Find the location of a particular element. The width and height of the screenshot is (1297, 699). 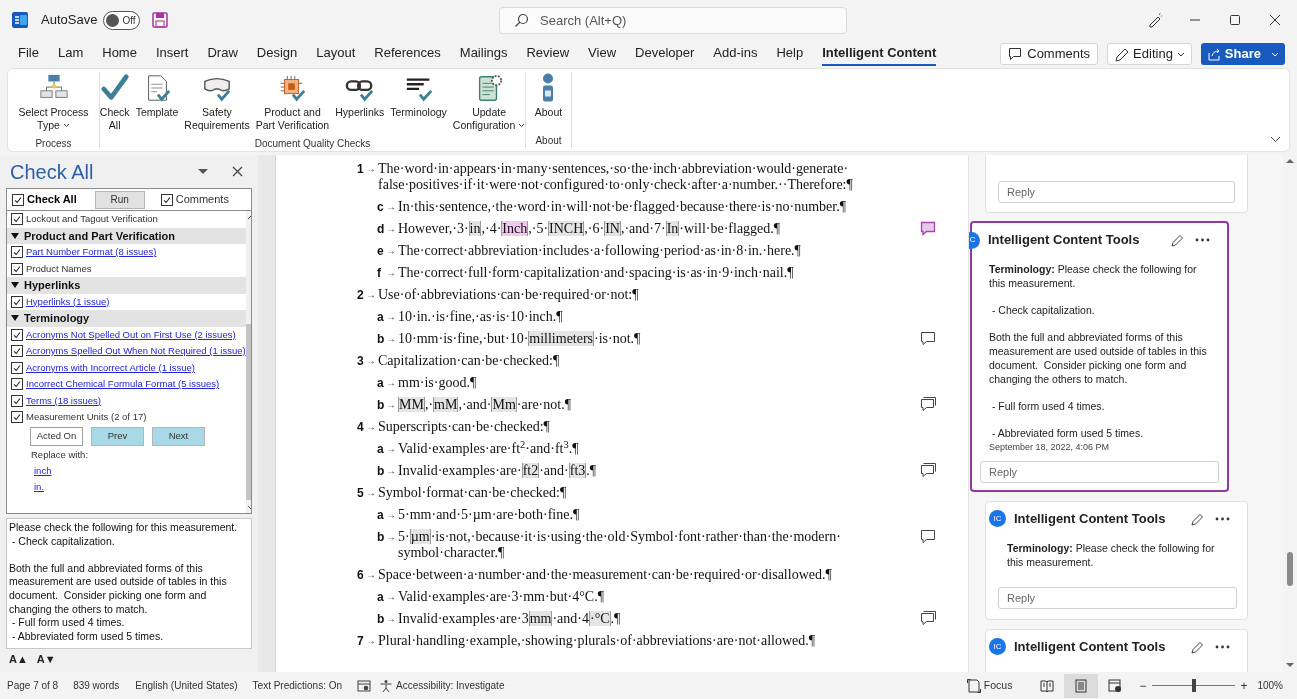

zoom-slider is located at coordinates (1194, 685).